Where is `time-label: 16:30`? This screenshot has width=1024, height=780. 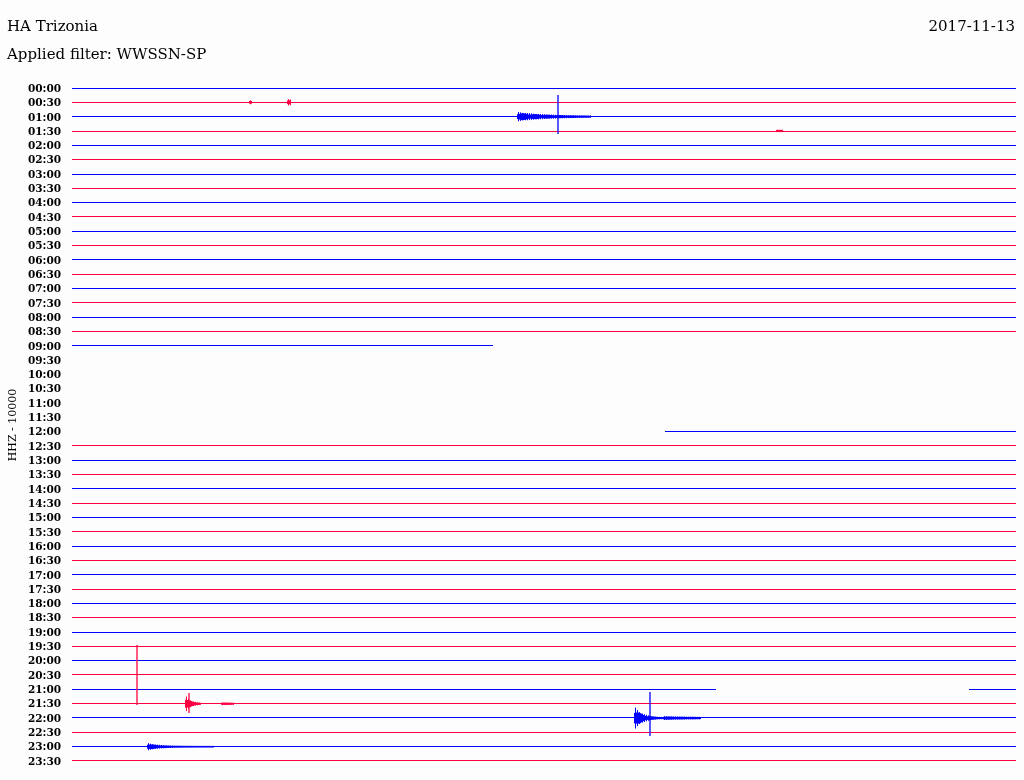 time-label: 16:30 is located at coordinates (44, 560).